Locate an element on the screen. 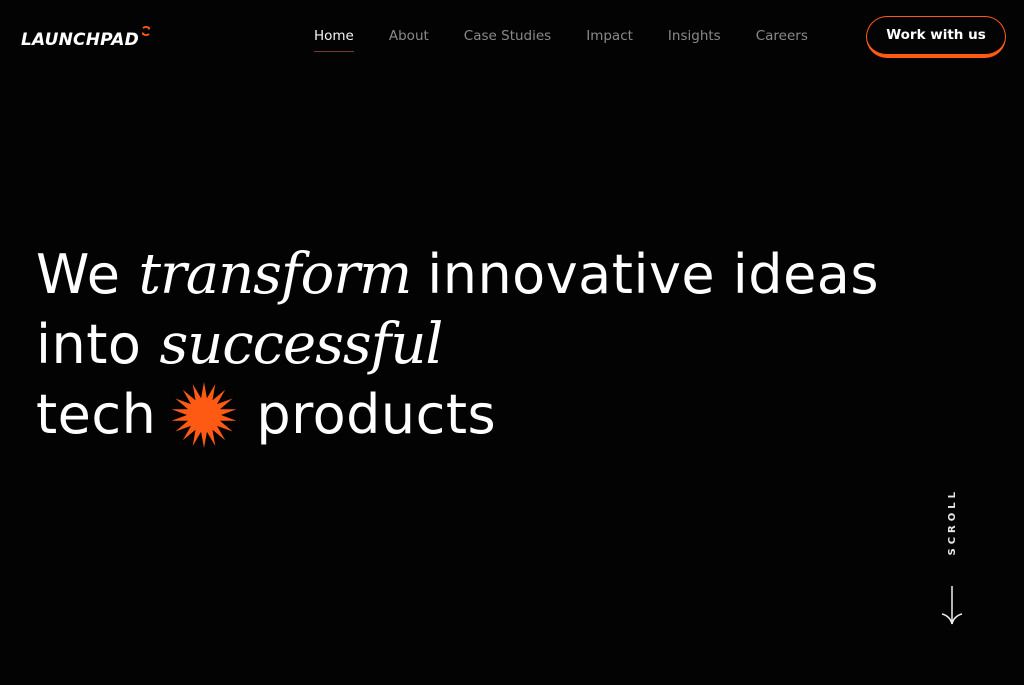 The image size is (1024, 685). hero-line-1: We transform innovative ideas is located at coordinates (457, 275).